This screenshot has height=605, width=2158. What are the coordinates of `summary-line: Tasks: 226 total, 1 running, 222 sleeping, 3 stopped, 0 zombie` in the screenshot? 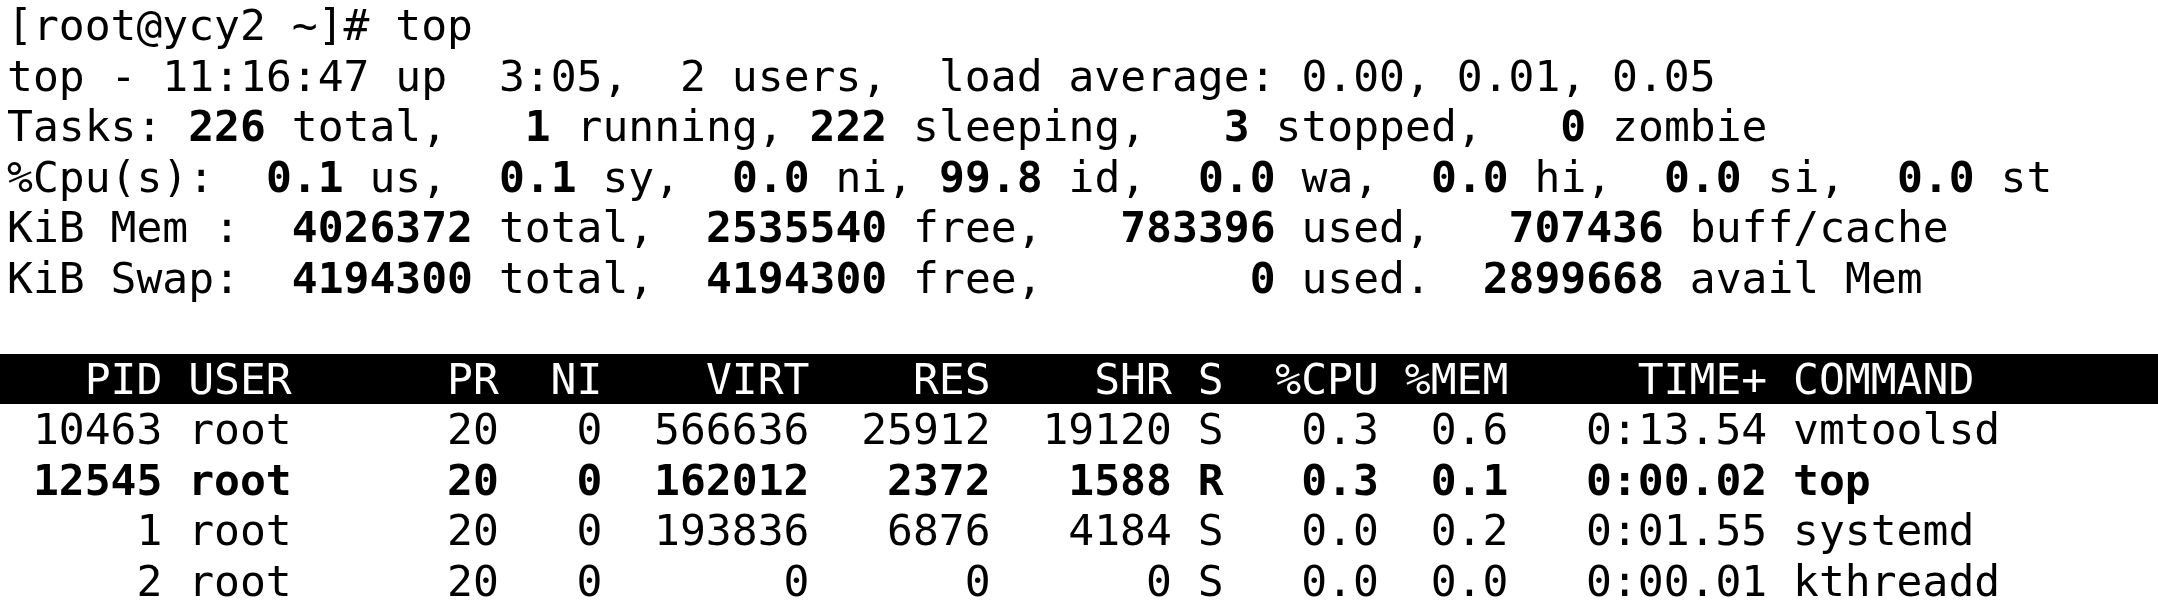 It's located at (887, 126).